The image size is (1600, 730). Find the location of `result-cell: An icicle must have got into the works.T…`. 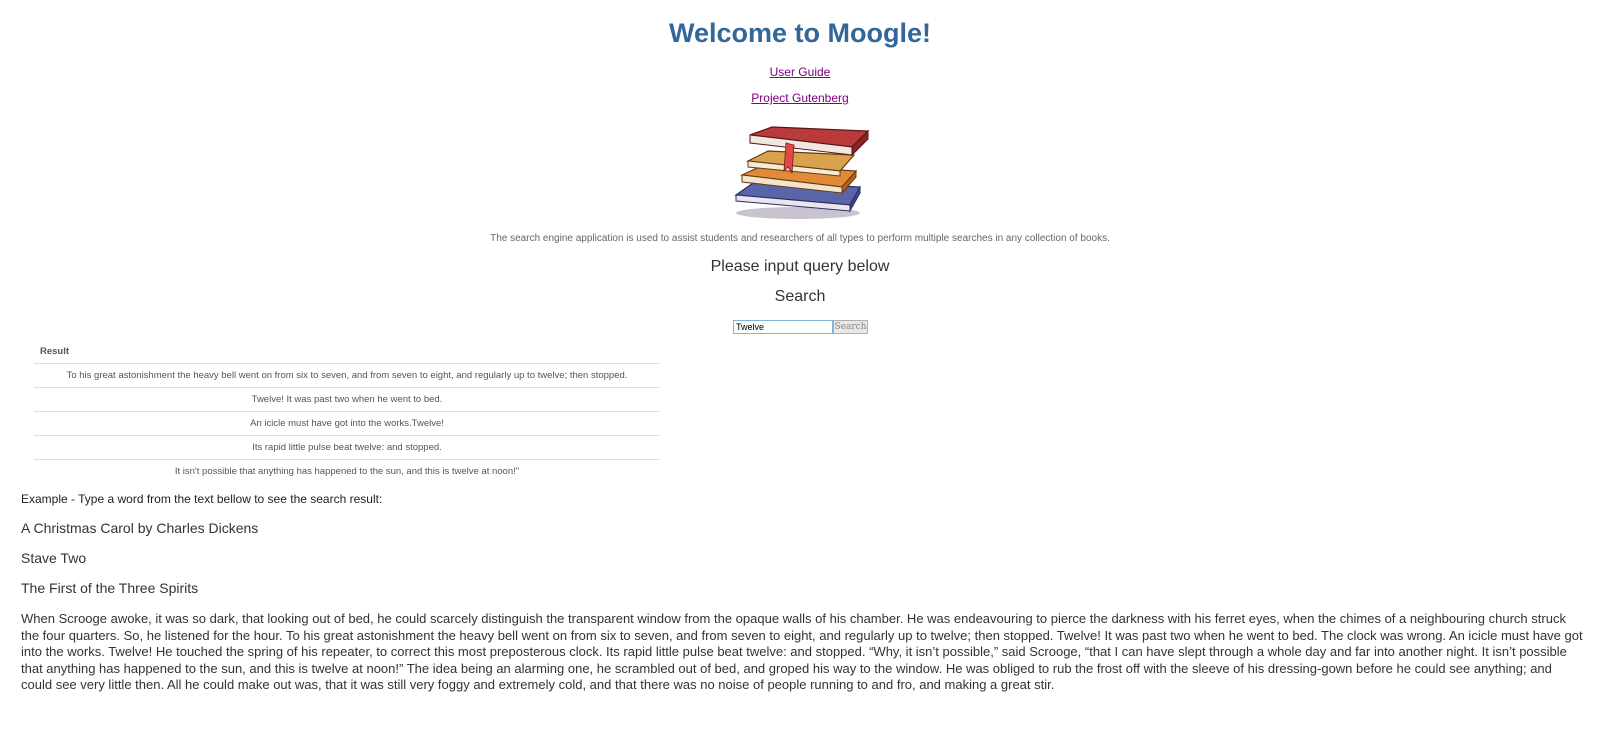

result-cell: An icicle must have got into the works.T… is located at coordinates (347, 423).